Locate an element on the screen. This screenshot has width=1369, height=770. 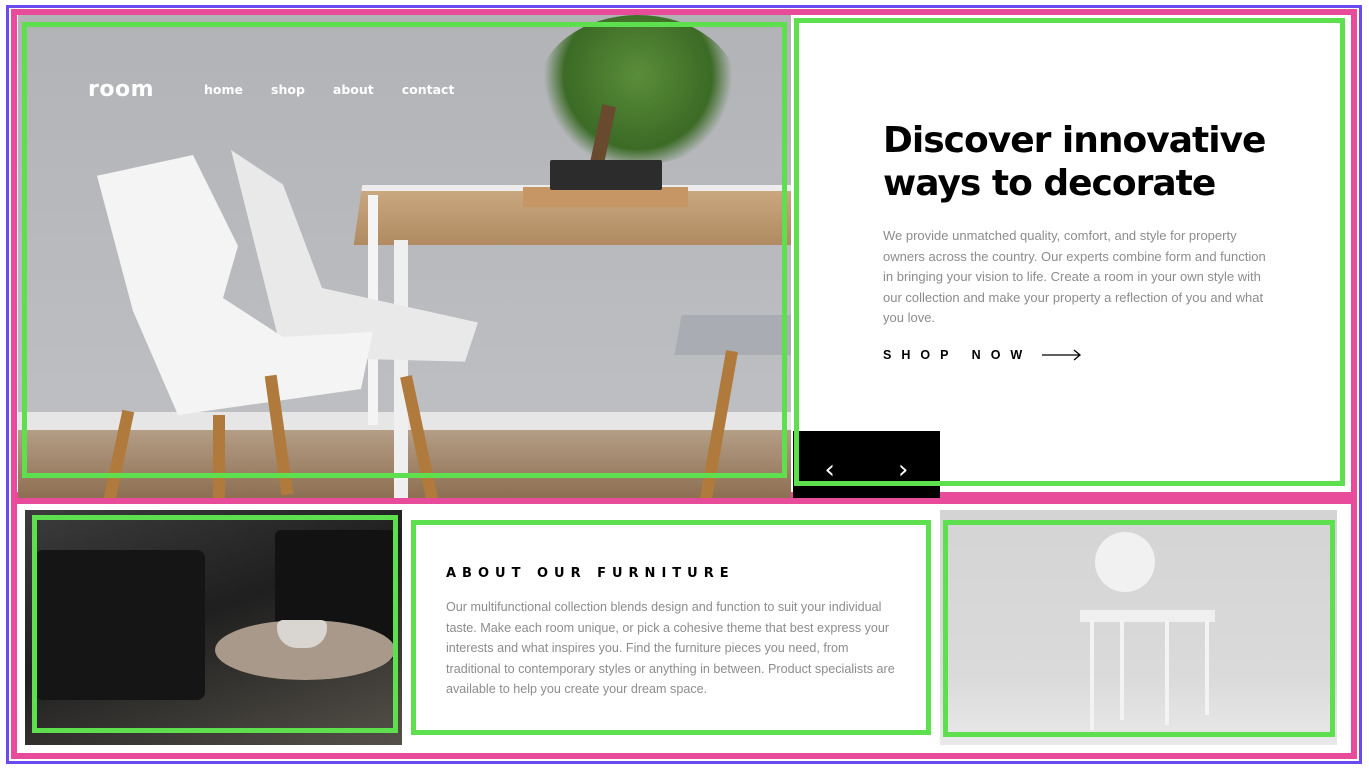
hero-headline-line2: ways to decorate is located at coordinates (1049, 183).